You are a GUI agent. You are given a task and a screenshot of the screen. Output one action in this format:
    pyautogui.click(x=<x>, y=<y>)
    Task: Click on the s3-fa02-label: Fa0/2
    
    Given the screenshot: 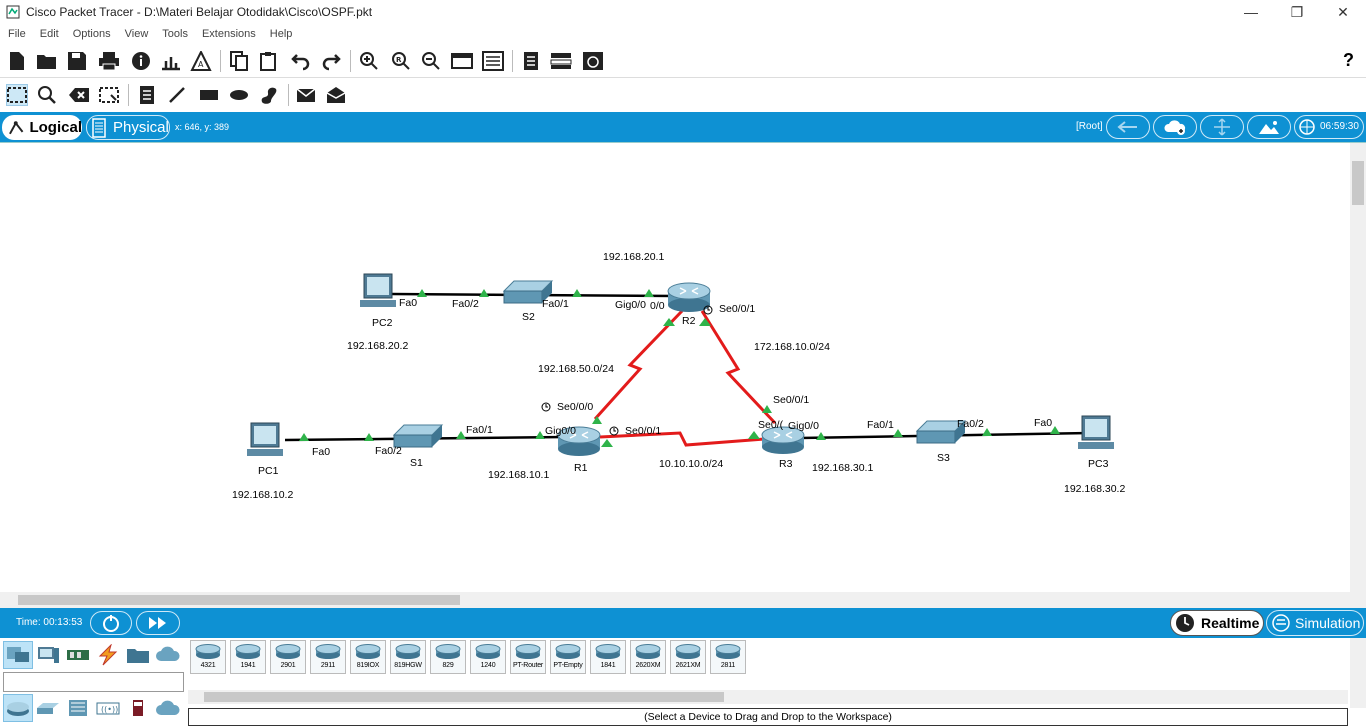 What is the action you would take?
    pyautogui.click(x=970, y=424)
    